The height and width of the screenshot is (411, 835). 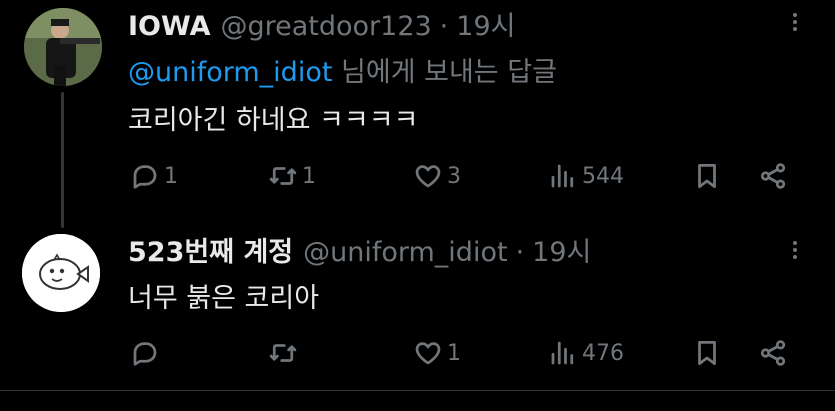 I want to click on reply-context-label: 님에게 보내는 답글, so click(x=444, y=72).